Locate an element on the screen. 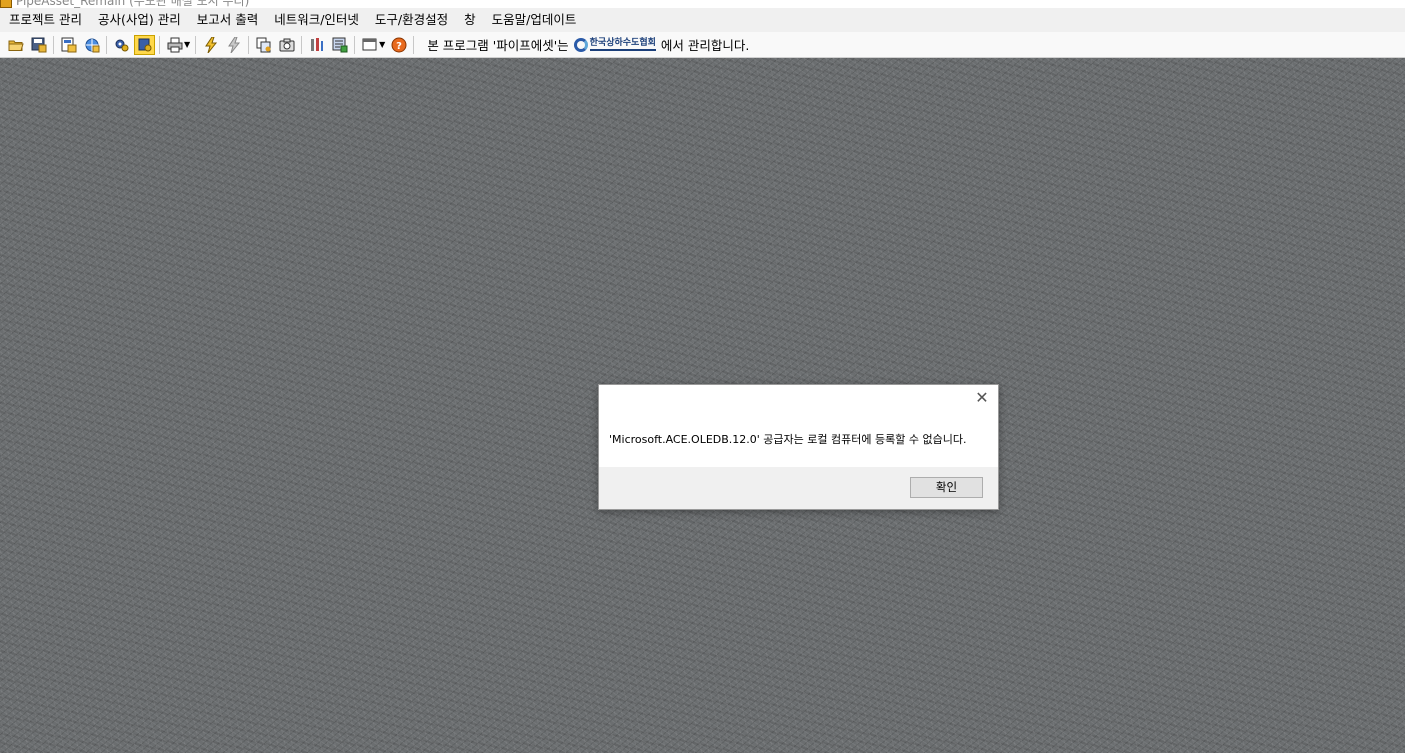 Image resolution: width=1405 pixels, height=753 pixels. title-bar: PipeAsset_Remain (수도관 매설 도시 수리) is located at coordinates (702, 4).